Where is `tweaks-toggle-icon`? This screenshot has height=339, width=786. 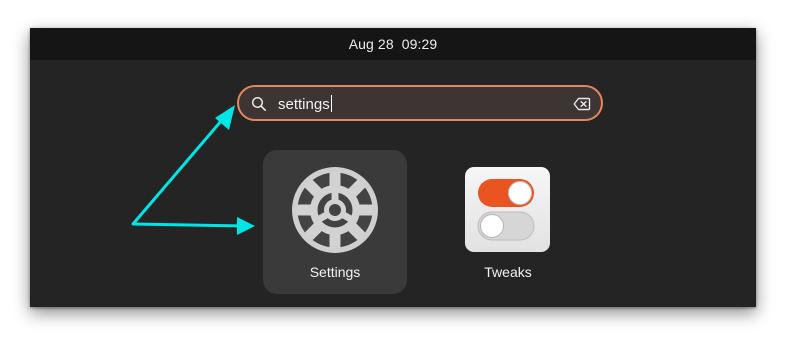
tweaks-toggle-icon is located at coordinates (507, 209).